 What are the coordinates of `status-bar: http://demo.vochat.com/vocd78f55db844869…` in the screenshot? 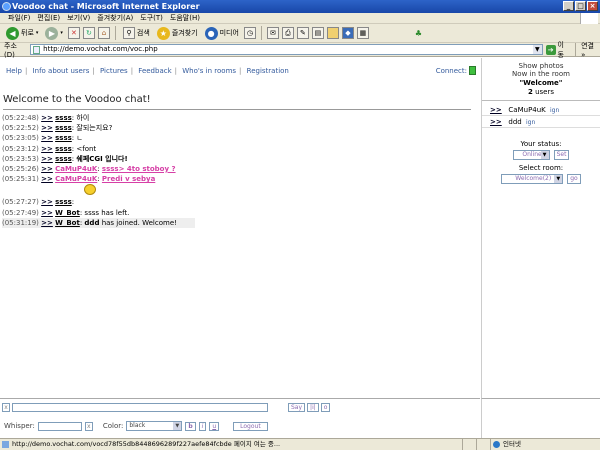 It's located at (300, 444).